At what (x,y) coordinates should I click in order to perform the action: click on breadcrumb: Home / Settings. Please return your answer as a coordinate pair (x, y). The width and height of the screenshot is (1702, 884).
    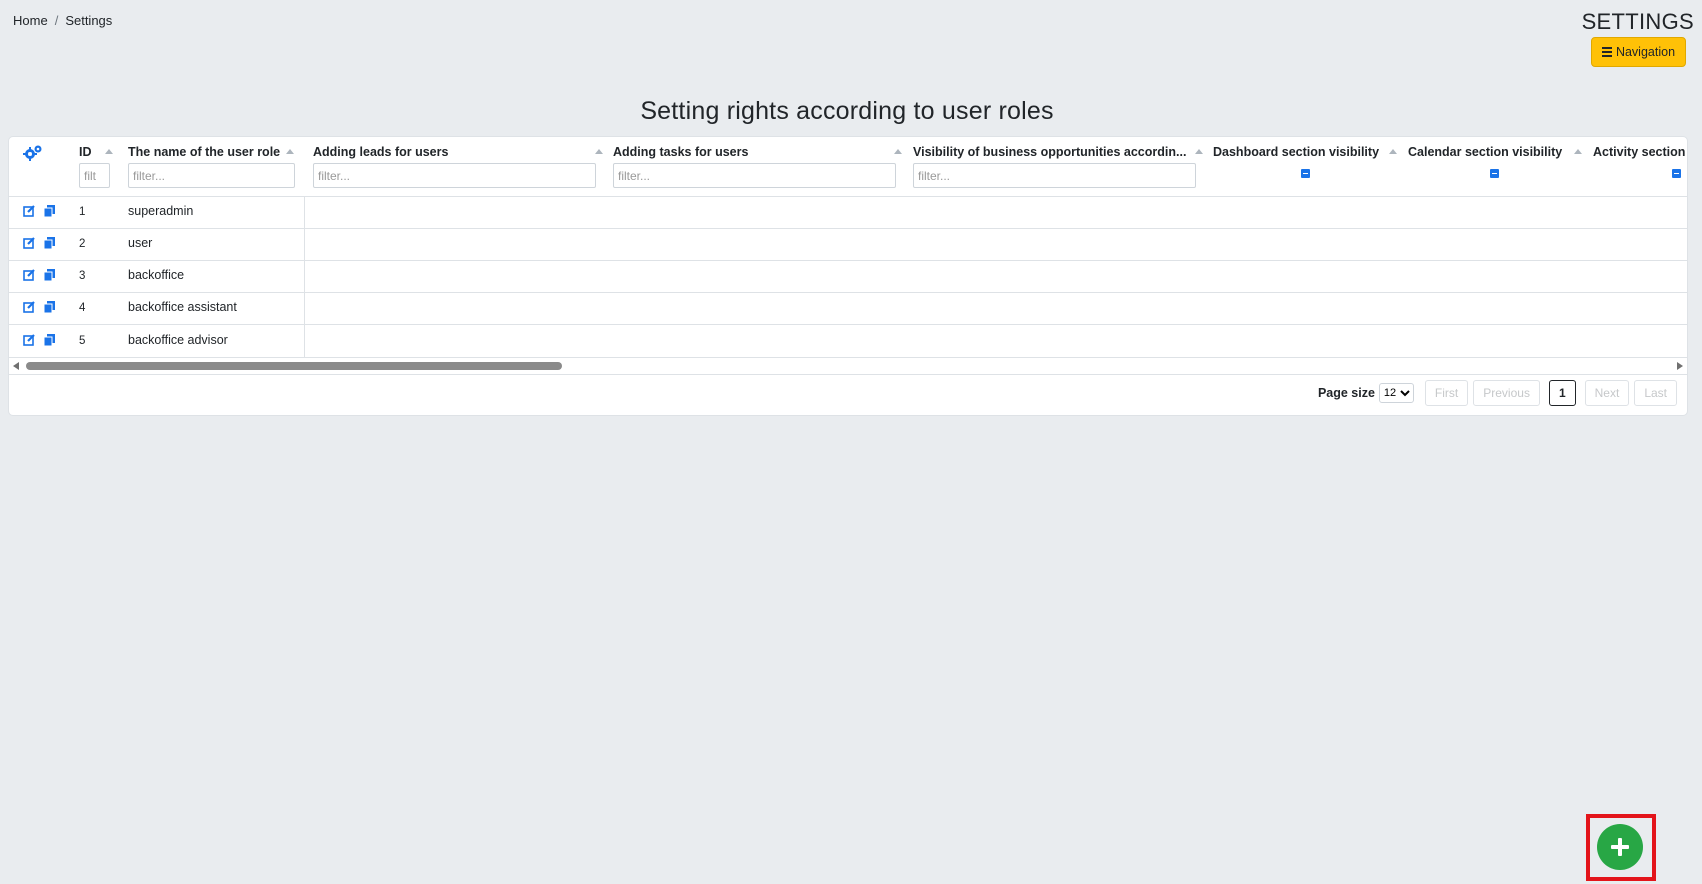
    Looking at the image, I should click on (62, 20).